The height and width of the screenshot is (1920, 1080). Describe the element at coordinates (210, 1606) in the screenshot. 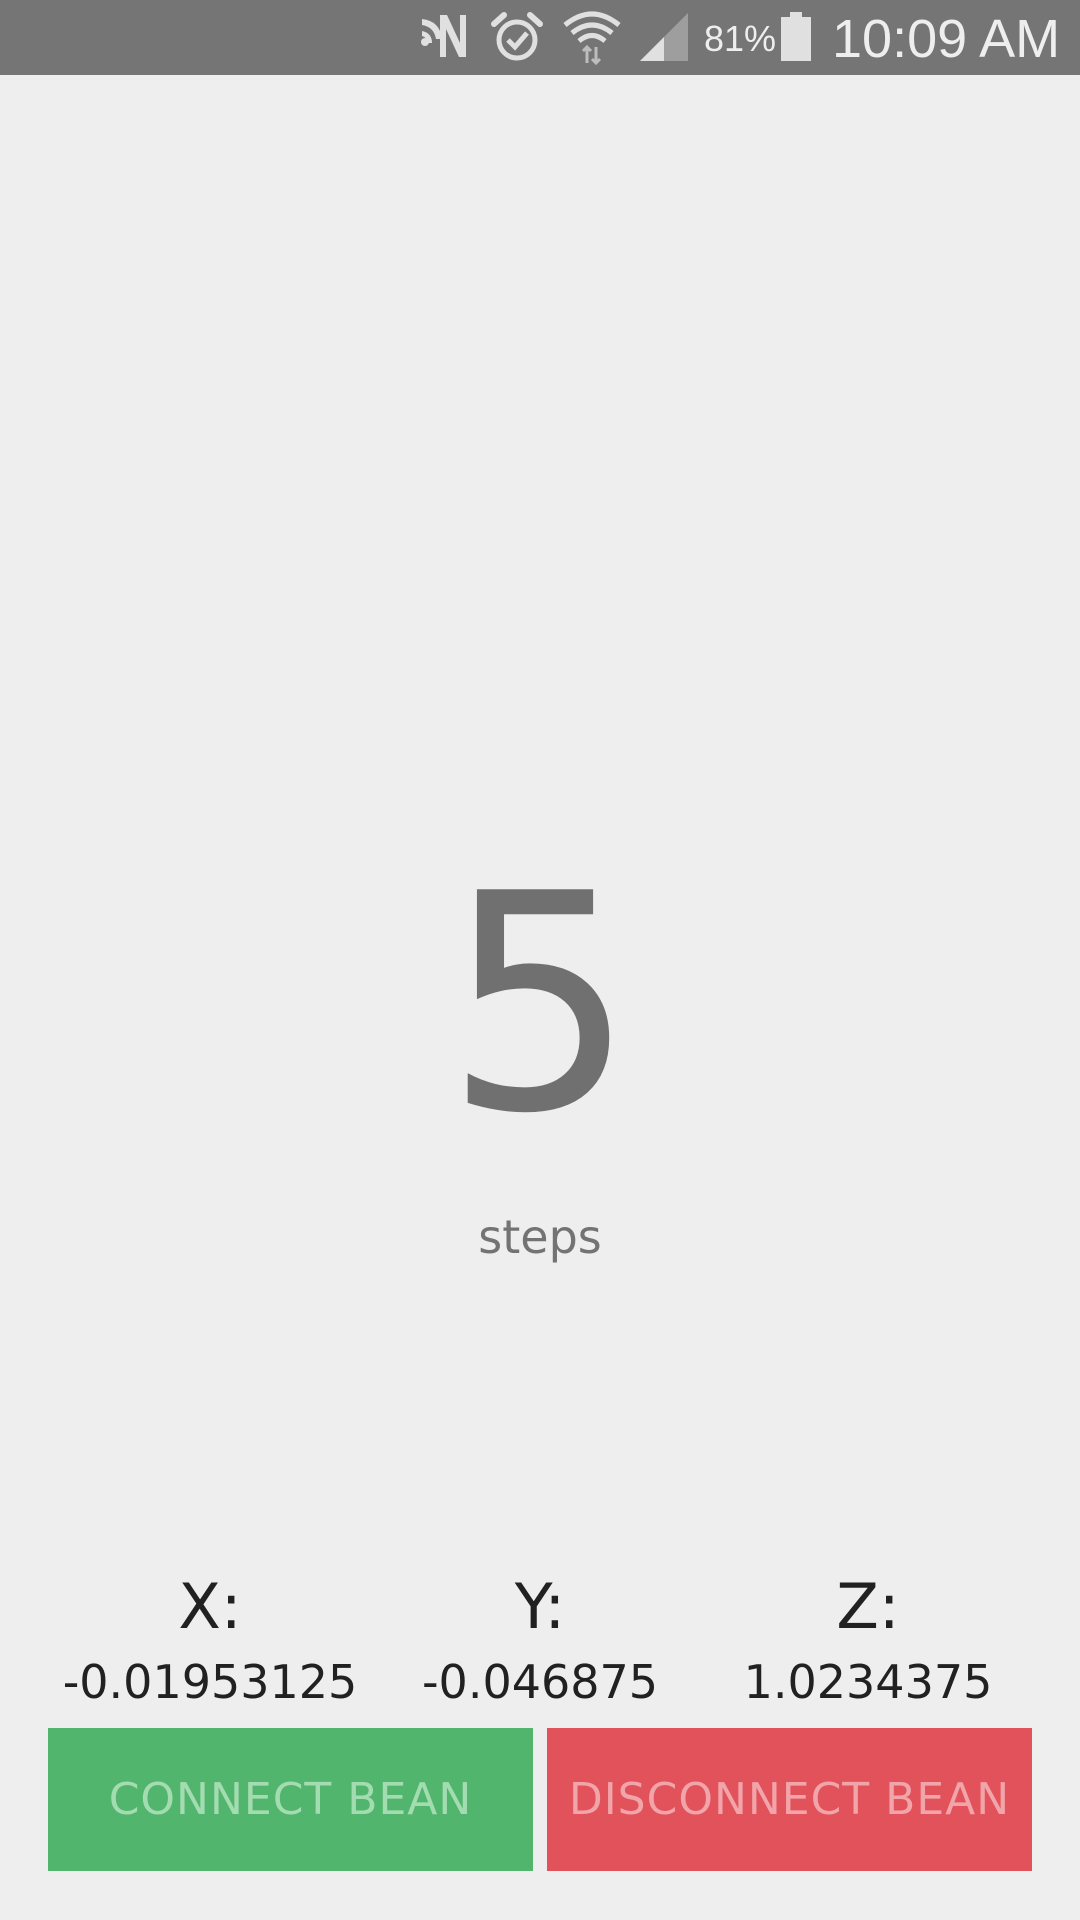

I see `x-axis-label: X:` at that location.